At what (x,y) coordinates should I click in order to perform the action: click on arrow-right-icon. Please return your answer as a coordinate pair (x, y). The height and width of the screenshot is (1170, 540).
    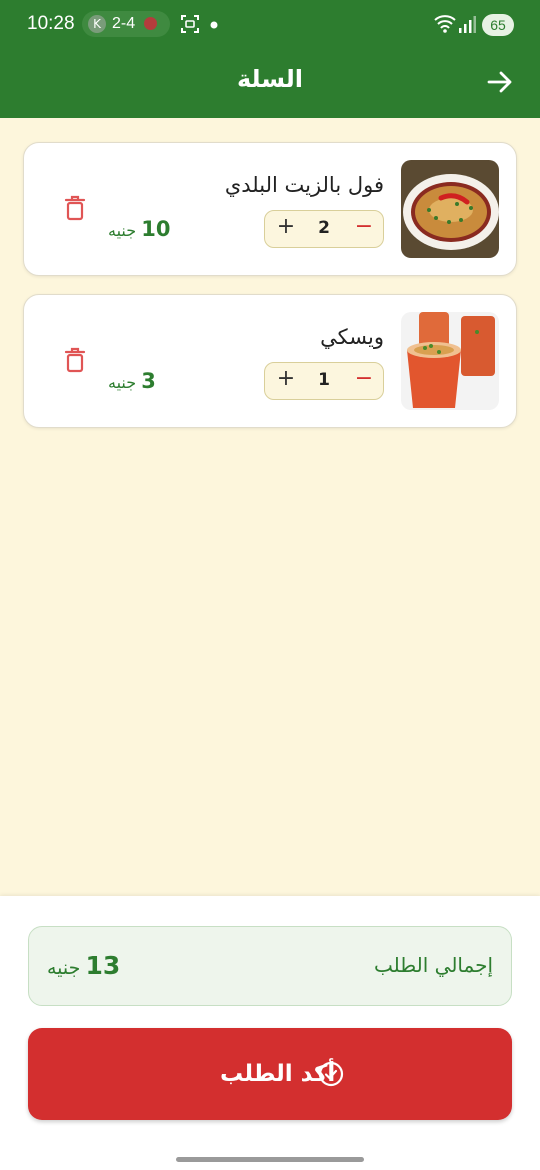
    Looking at the image, I should click on (500, 82).